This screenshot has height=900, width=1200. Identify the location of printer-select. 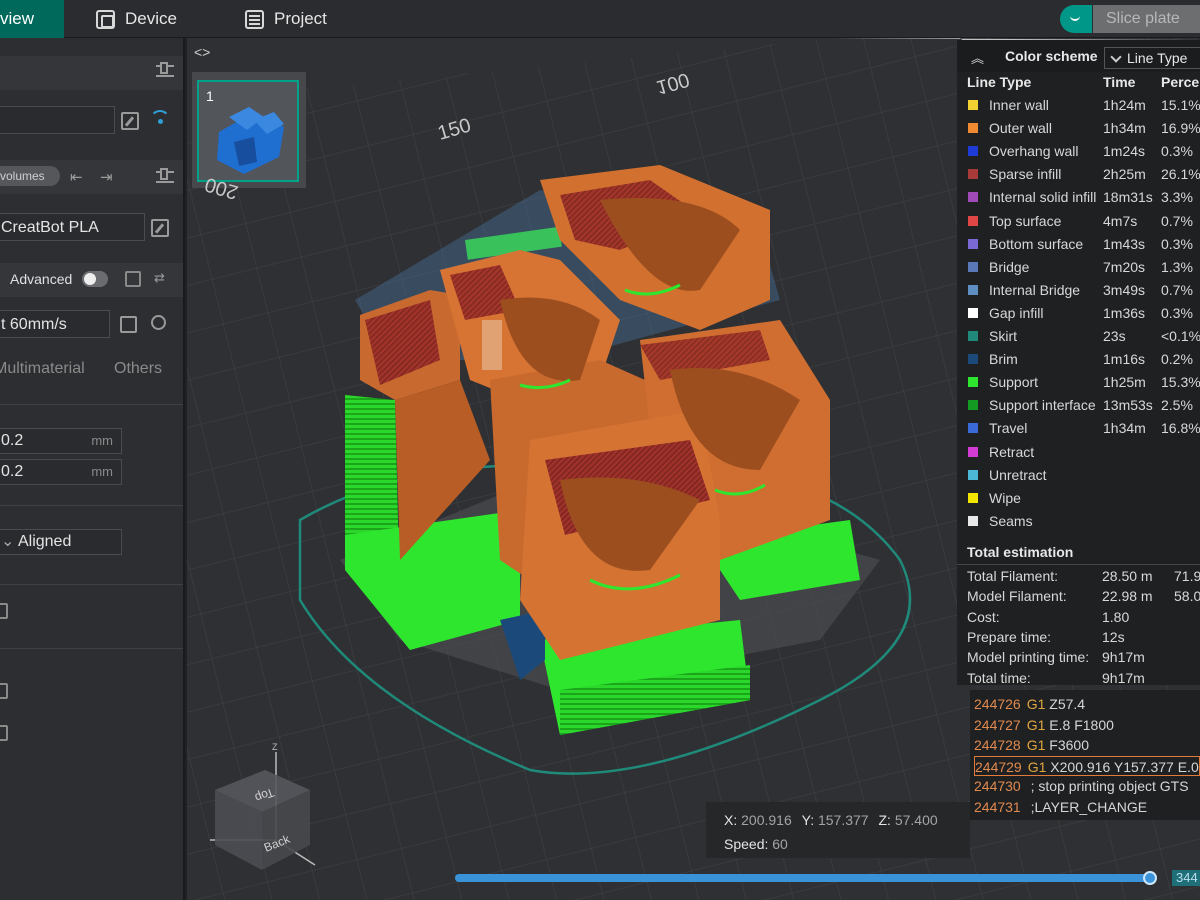
(57, 120).